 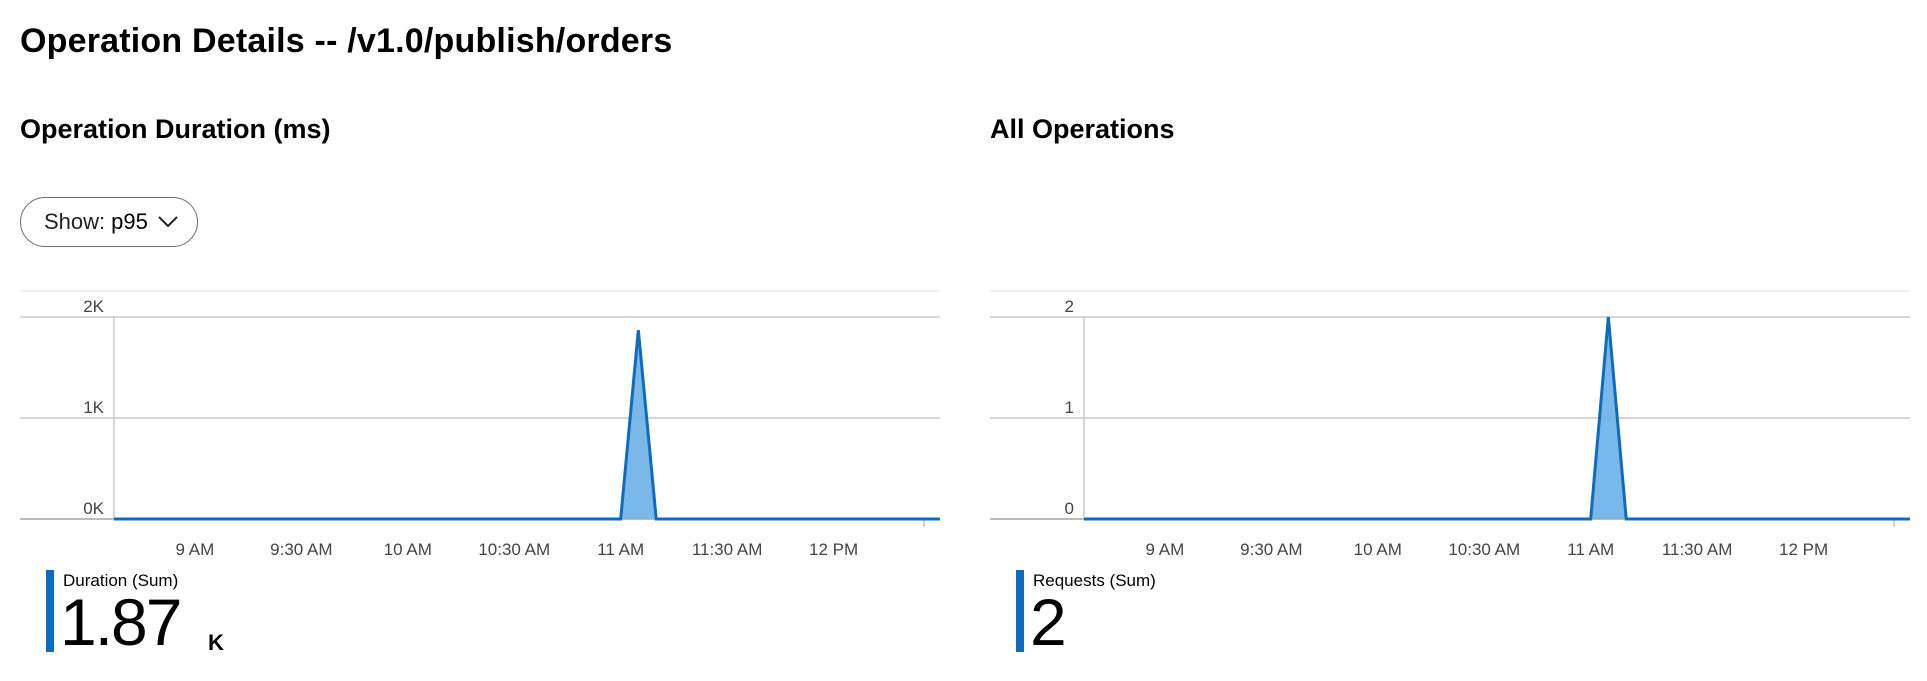 I want to click on y-tick-label: 0K, so click(x=93, y=508).